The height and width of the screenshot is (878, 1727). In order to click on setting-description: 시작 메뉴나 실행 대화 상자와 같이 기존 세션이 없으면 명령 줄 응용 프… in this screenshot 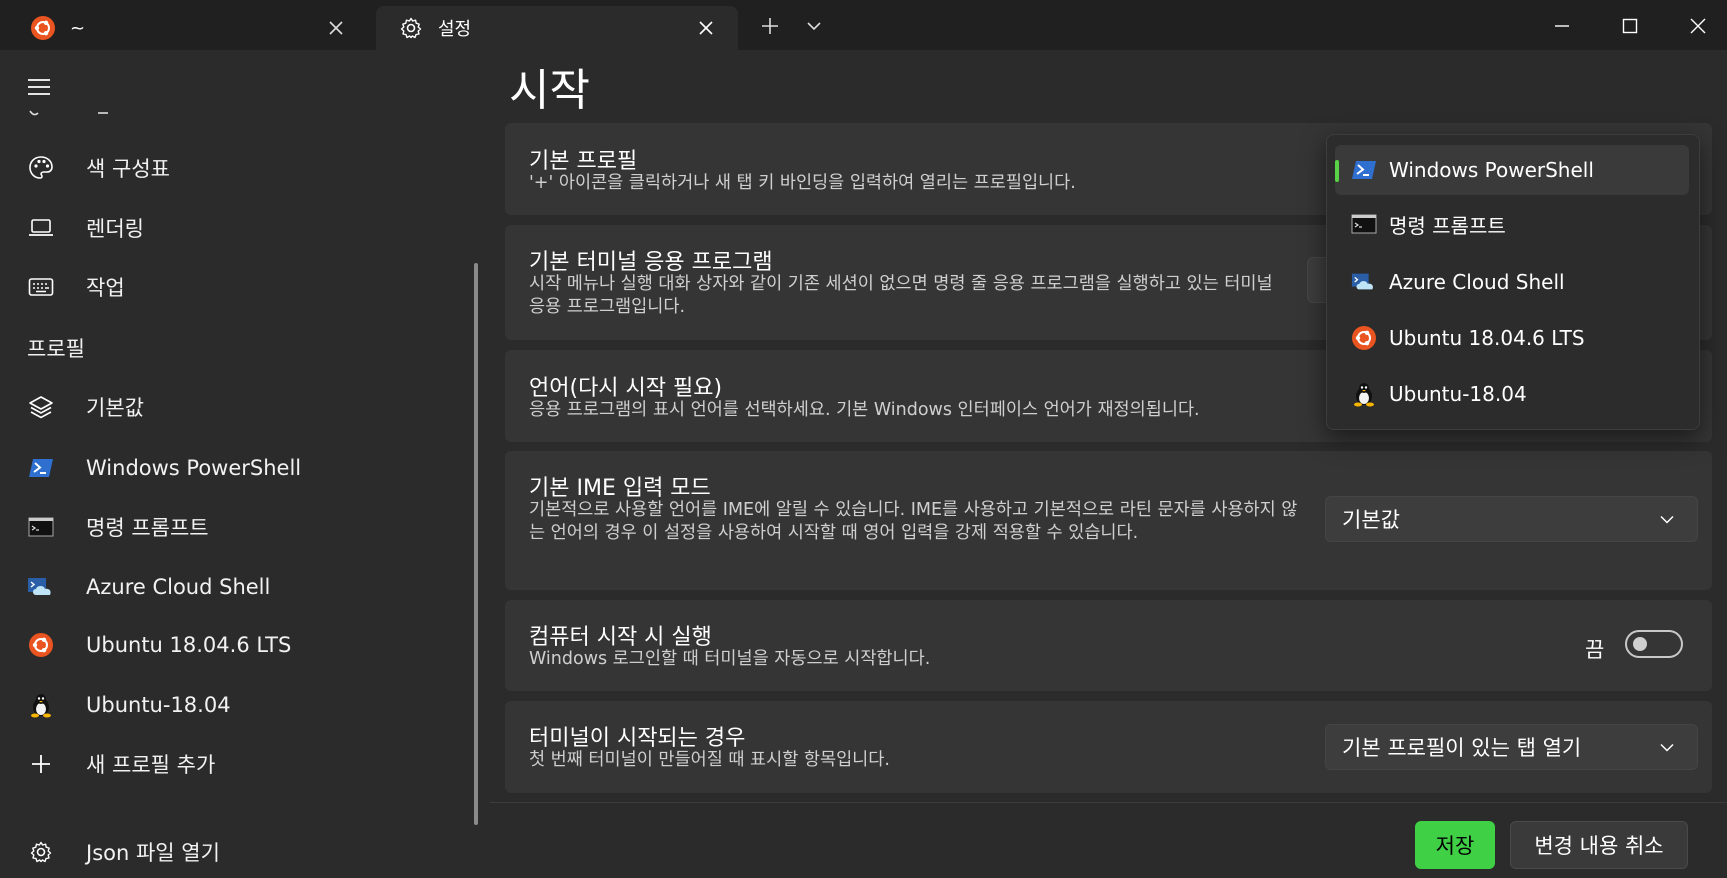, I will do `click(901, 295)`.